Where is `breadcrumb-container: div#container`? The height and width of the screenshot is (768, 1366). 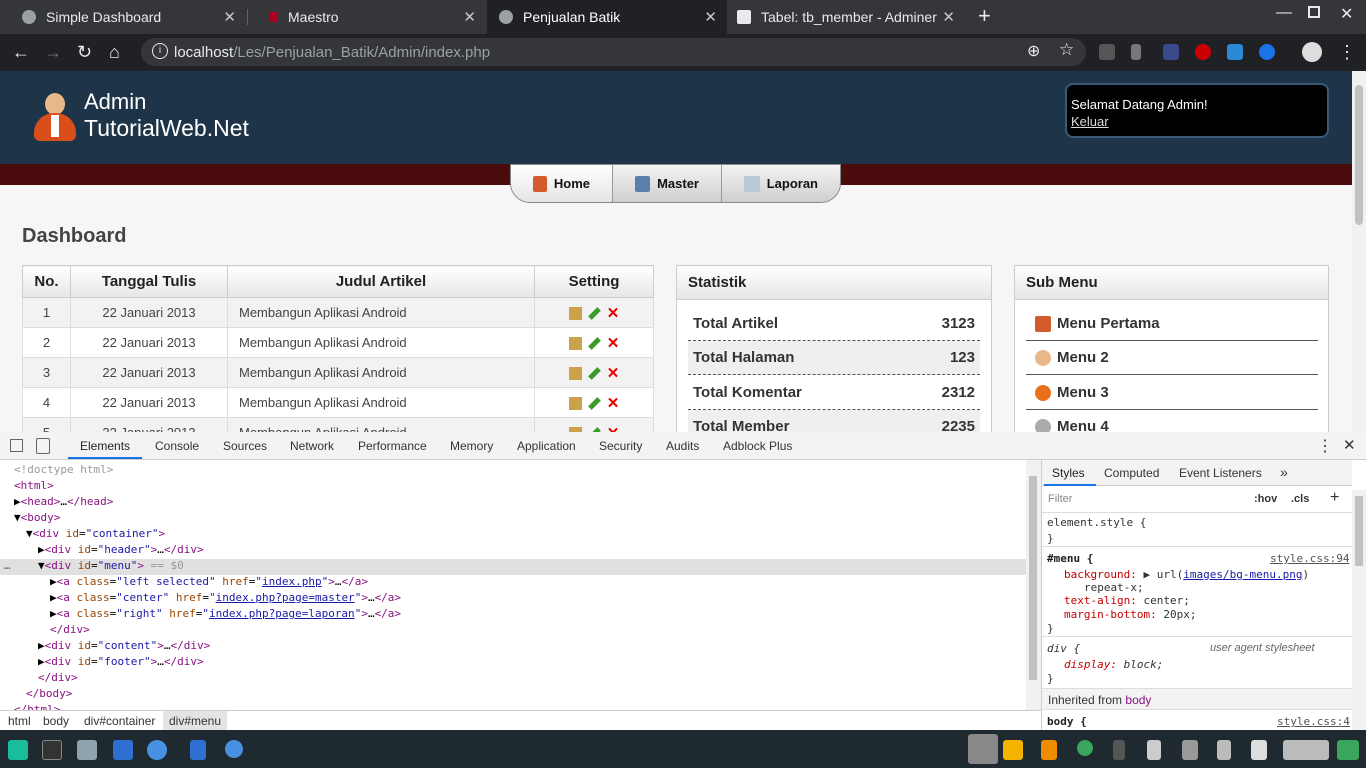 breadcrumb-container: div#container is located at coordinates (119, 721).